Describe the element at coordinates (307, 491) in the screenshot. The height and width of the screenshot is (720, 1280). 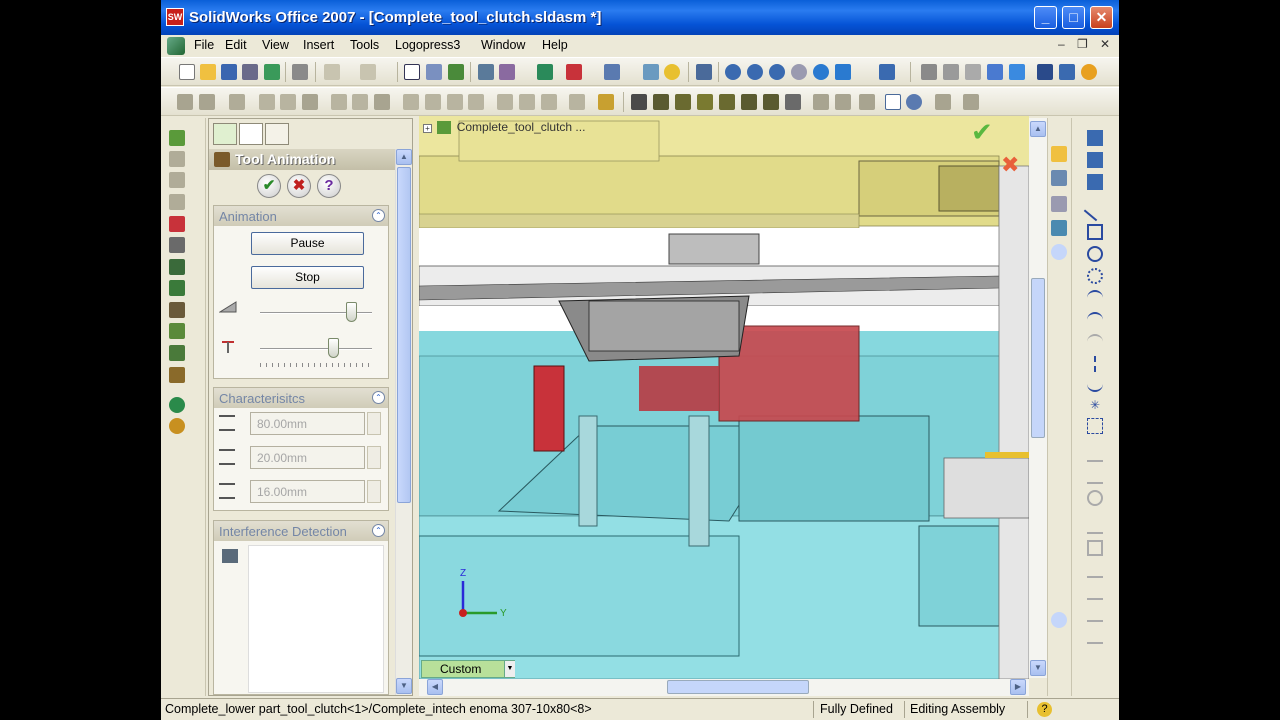
I see `opening-field: 16.00mm` at that location.